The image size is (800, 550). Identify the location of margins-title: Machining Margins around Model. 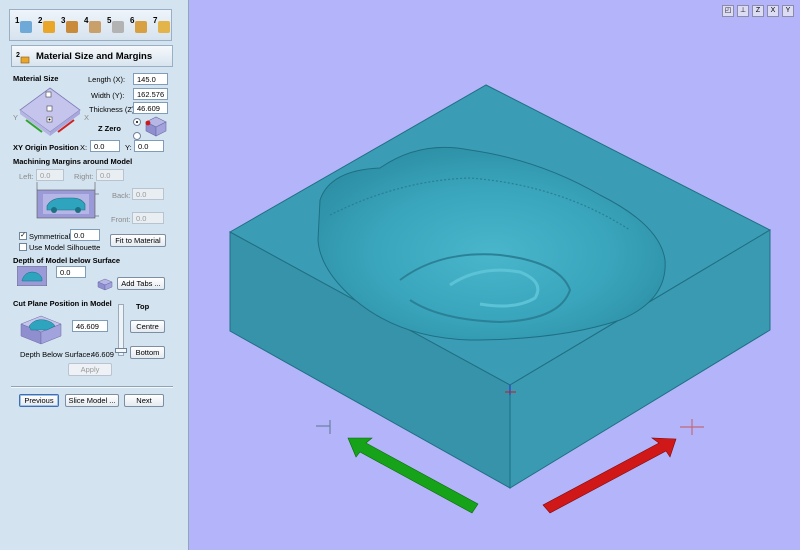
(73, 161).